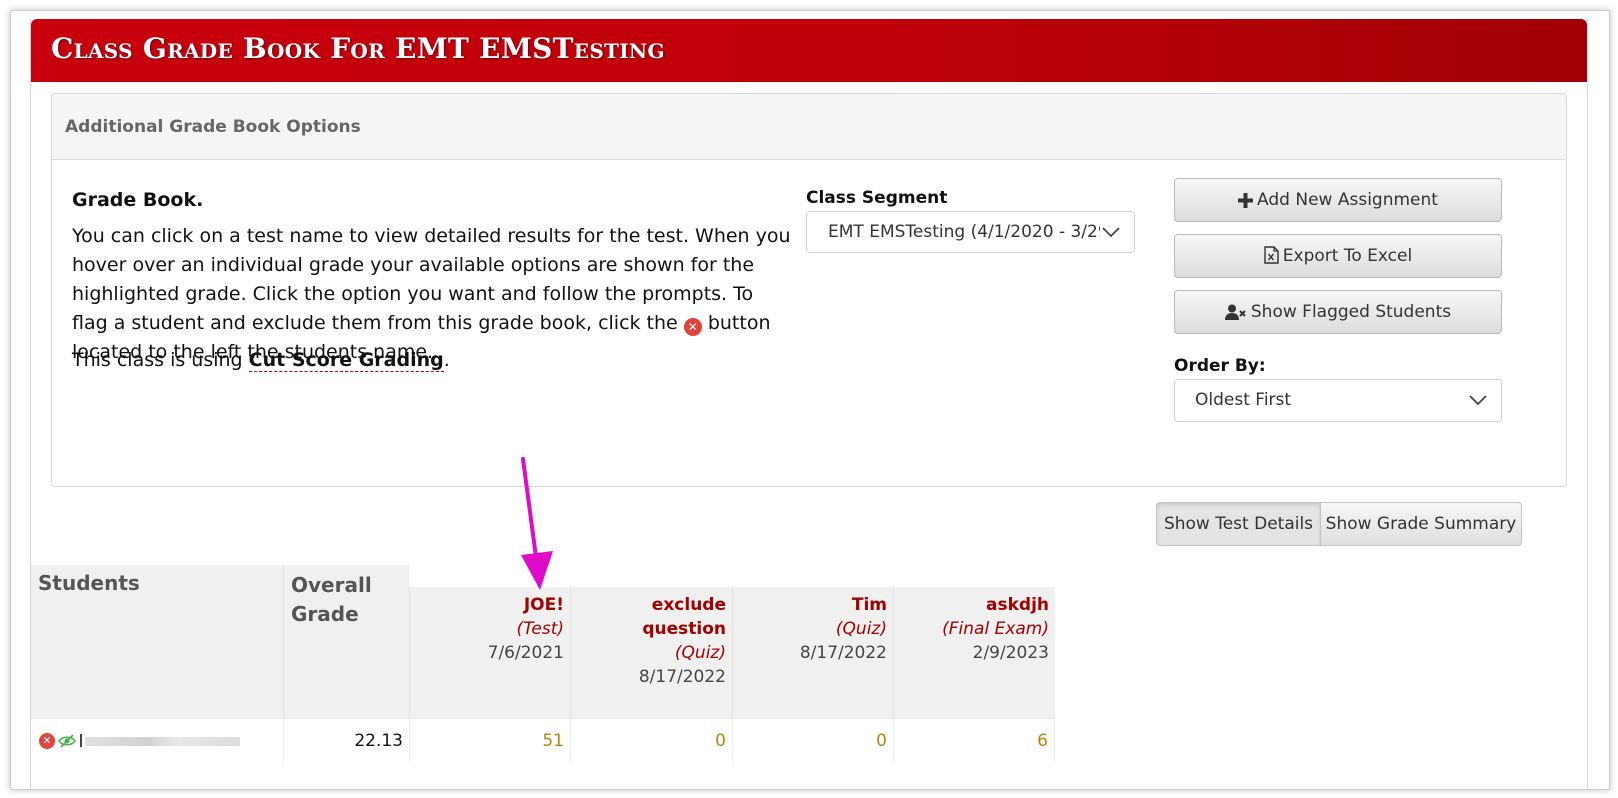 The image size is (1618, 798). Describe the element at coordinates (1010, 653) in the screenshot. I see `assignment-date: 2/9/2023` at that location.